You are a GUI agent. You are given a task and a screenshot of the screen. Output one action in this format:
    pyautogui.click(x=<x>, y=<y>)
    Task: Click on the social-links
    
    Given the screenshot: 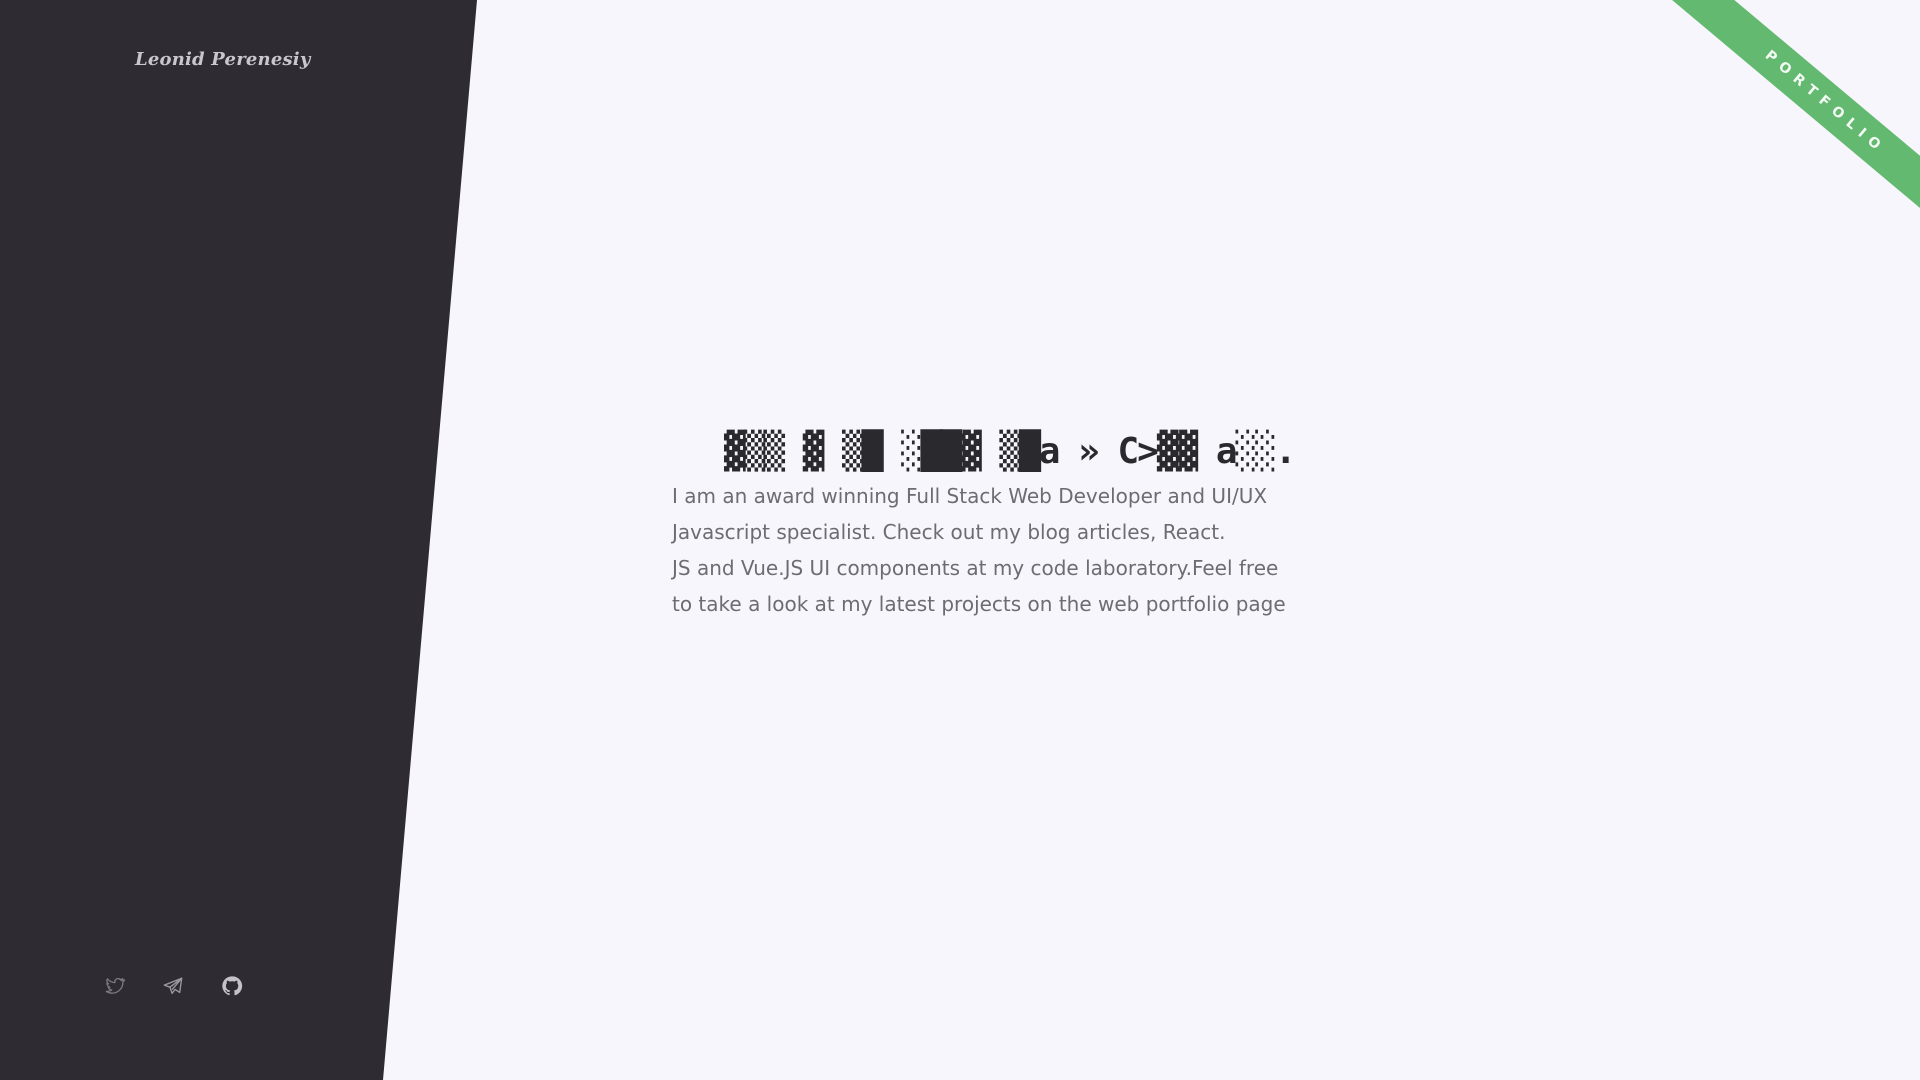 What is the action you would take?
    pyautogui.click(x=173, y=986)
    